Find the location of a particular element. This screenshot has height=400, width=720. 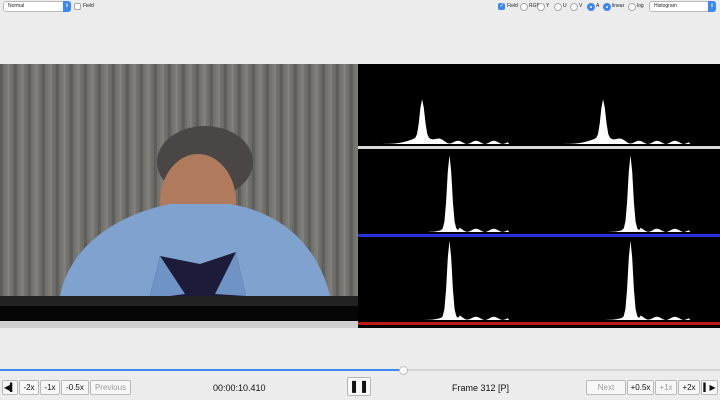

display-mode-value: Normal is located at coordinates (16, 6).